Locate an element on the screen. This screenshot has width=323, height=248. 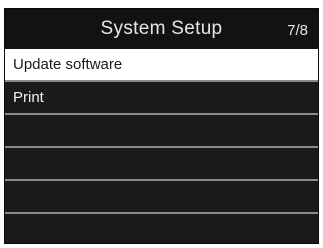
page-title: System Setup is located at coordinates (161, 28).